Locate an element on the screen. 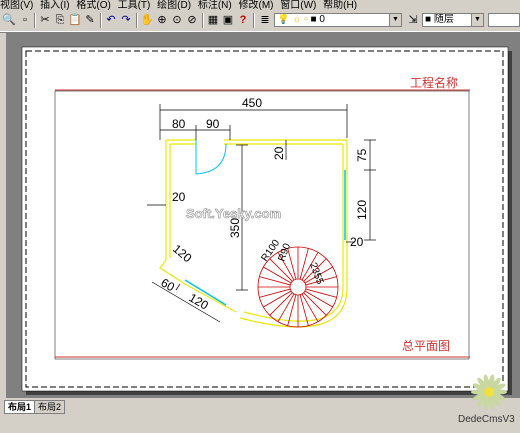 The image size is (520, 433). layout-tabs: 布局1 布局2 is located at coordinates (260, 413).